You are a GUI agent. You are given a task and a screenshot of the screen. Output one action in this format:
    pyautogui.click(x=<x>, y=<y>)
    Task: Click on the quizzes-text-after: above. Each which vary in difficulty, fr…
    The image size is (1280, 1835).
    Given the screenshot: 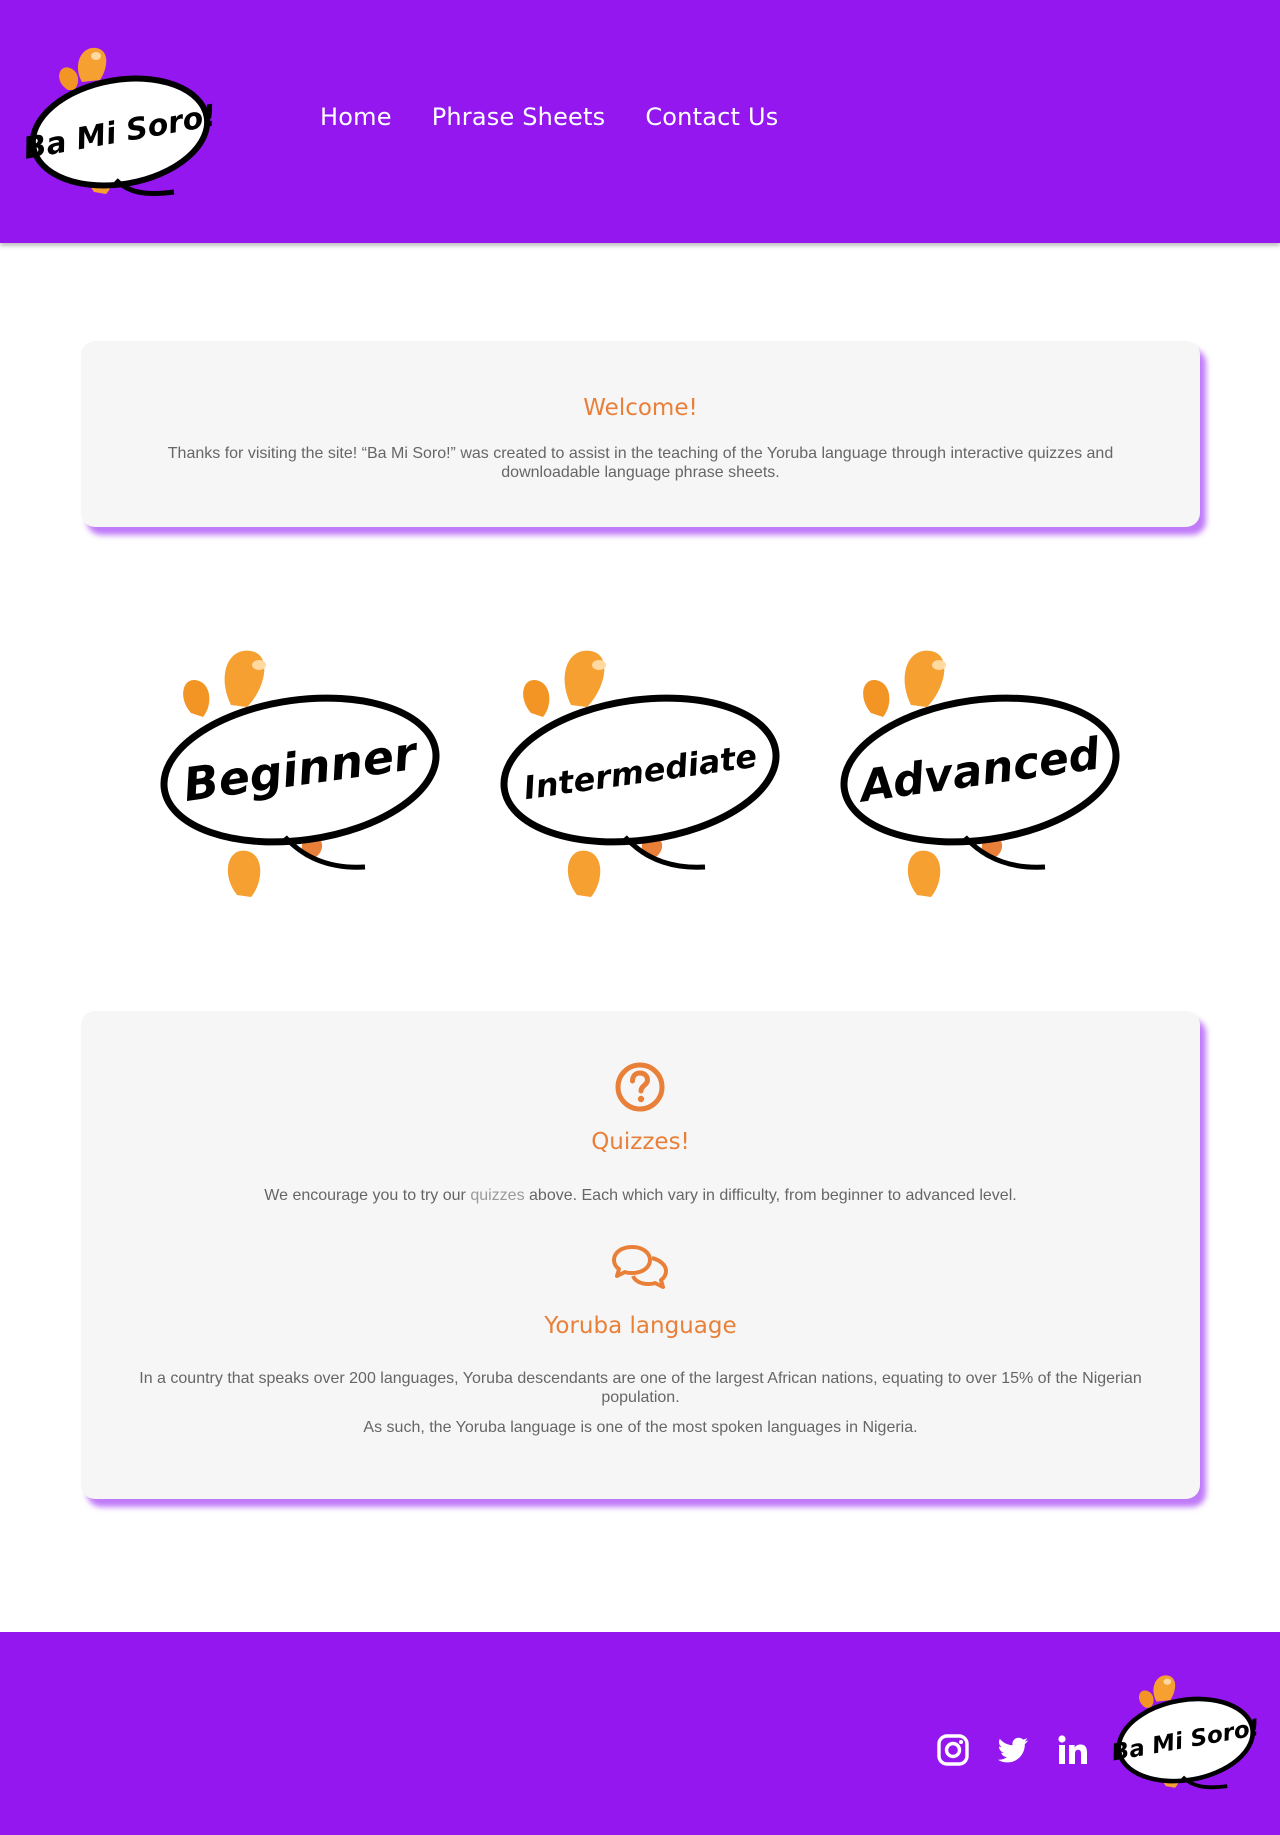 What is the action you would take?
    pyautogui.click(x=770, y=1195)
    